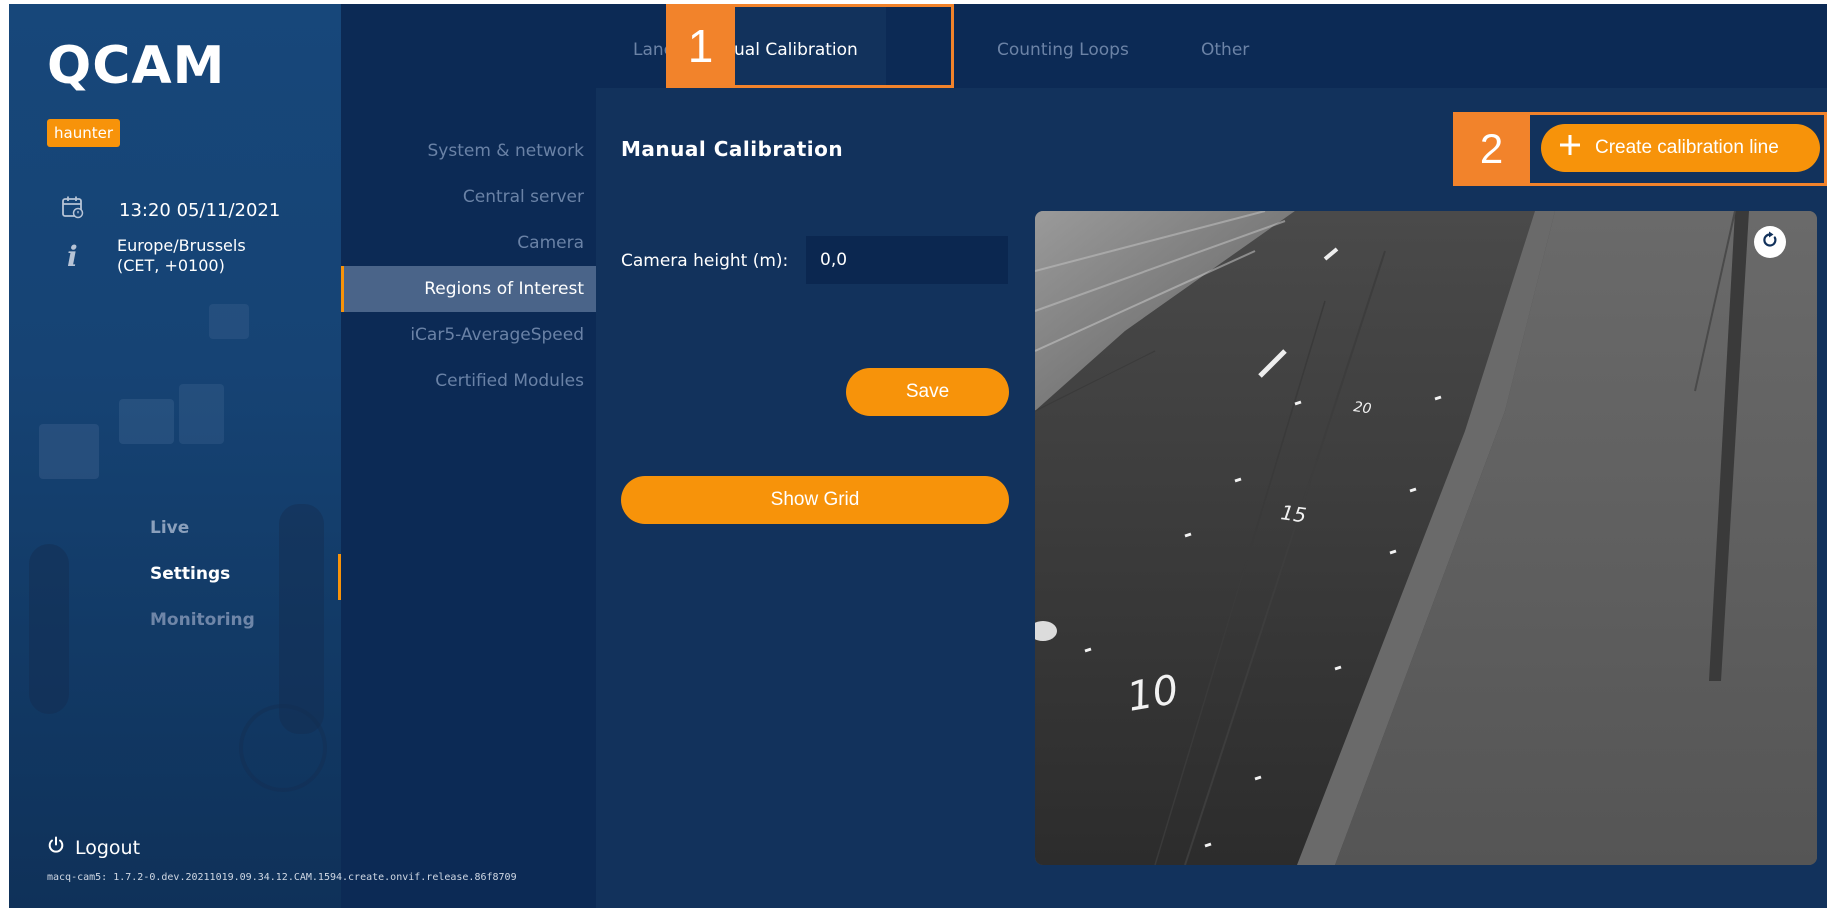 The height and width of the screenshot is (908, 1827). What do you see at coordinates (705, 261) in the screenshot?
I see `camera-height-label: Camera height (m):` at bounding box center [705, 261].